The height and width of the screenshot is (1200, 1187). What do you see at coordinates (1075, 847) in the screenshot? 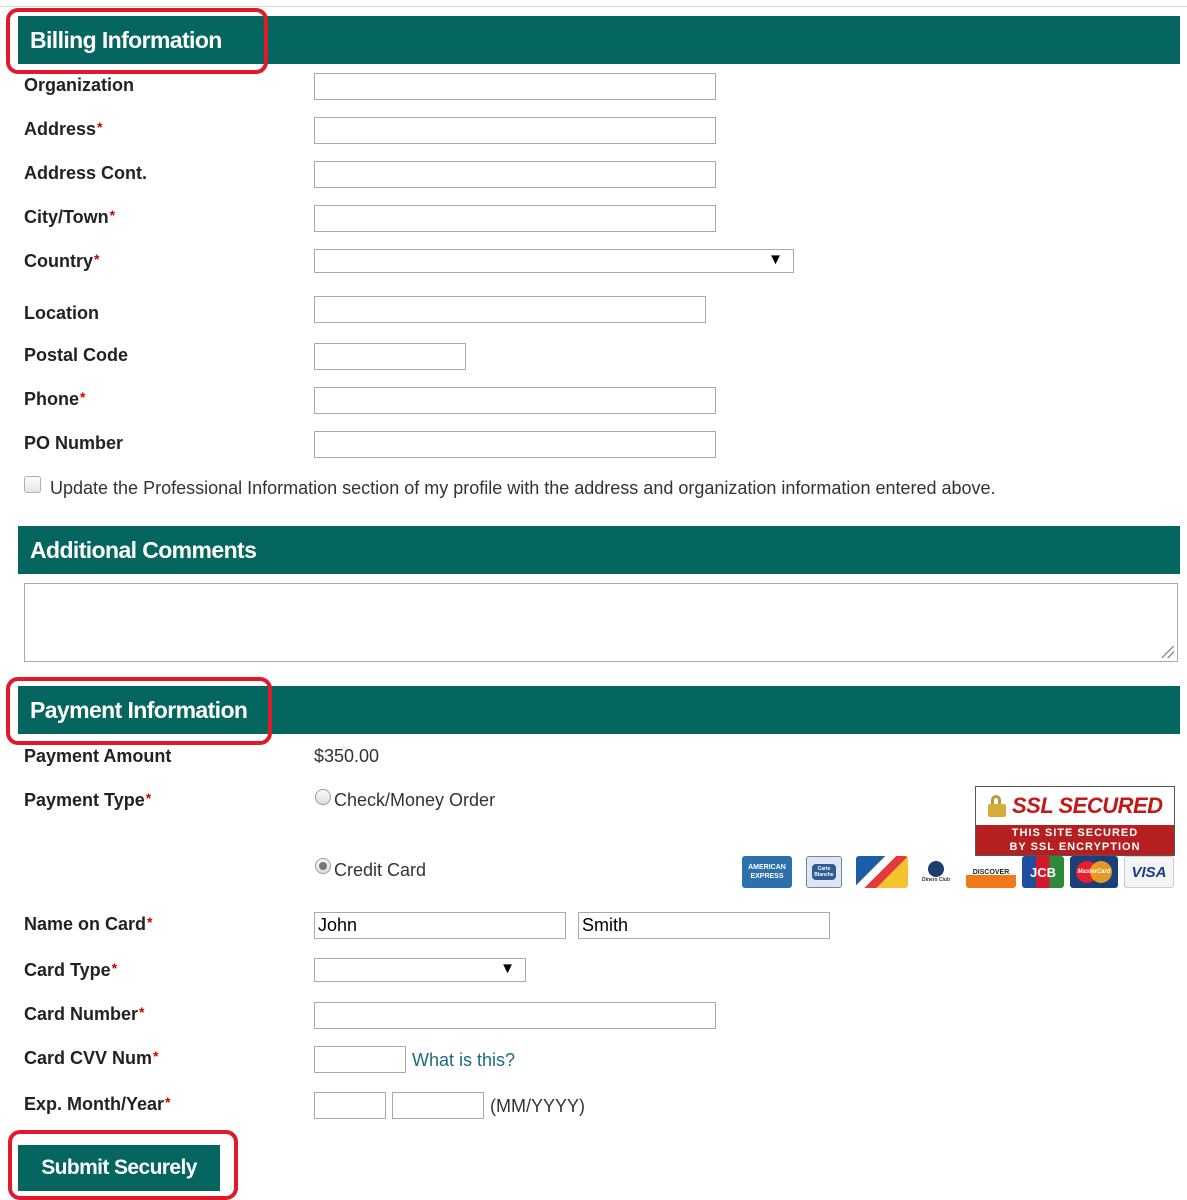
I see `ssl-badge-line2: BY SSL ENCRYPTION` at bounding box center [1075, 847].